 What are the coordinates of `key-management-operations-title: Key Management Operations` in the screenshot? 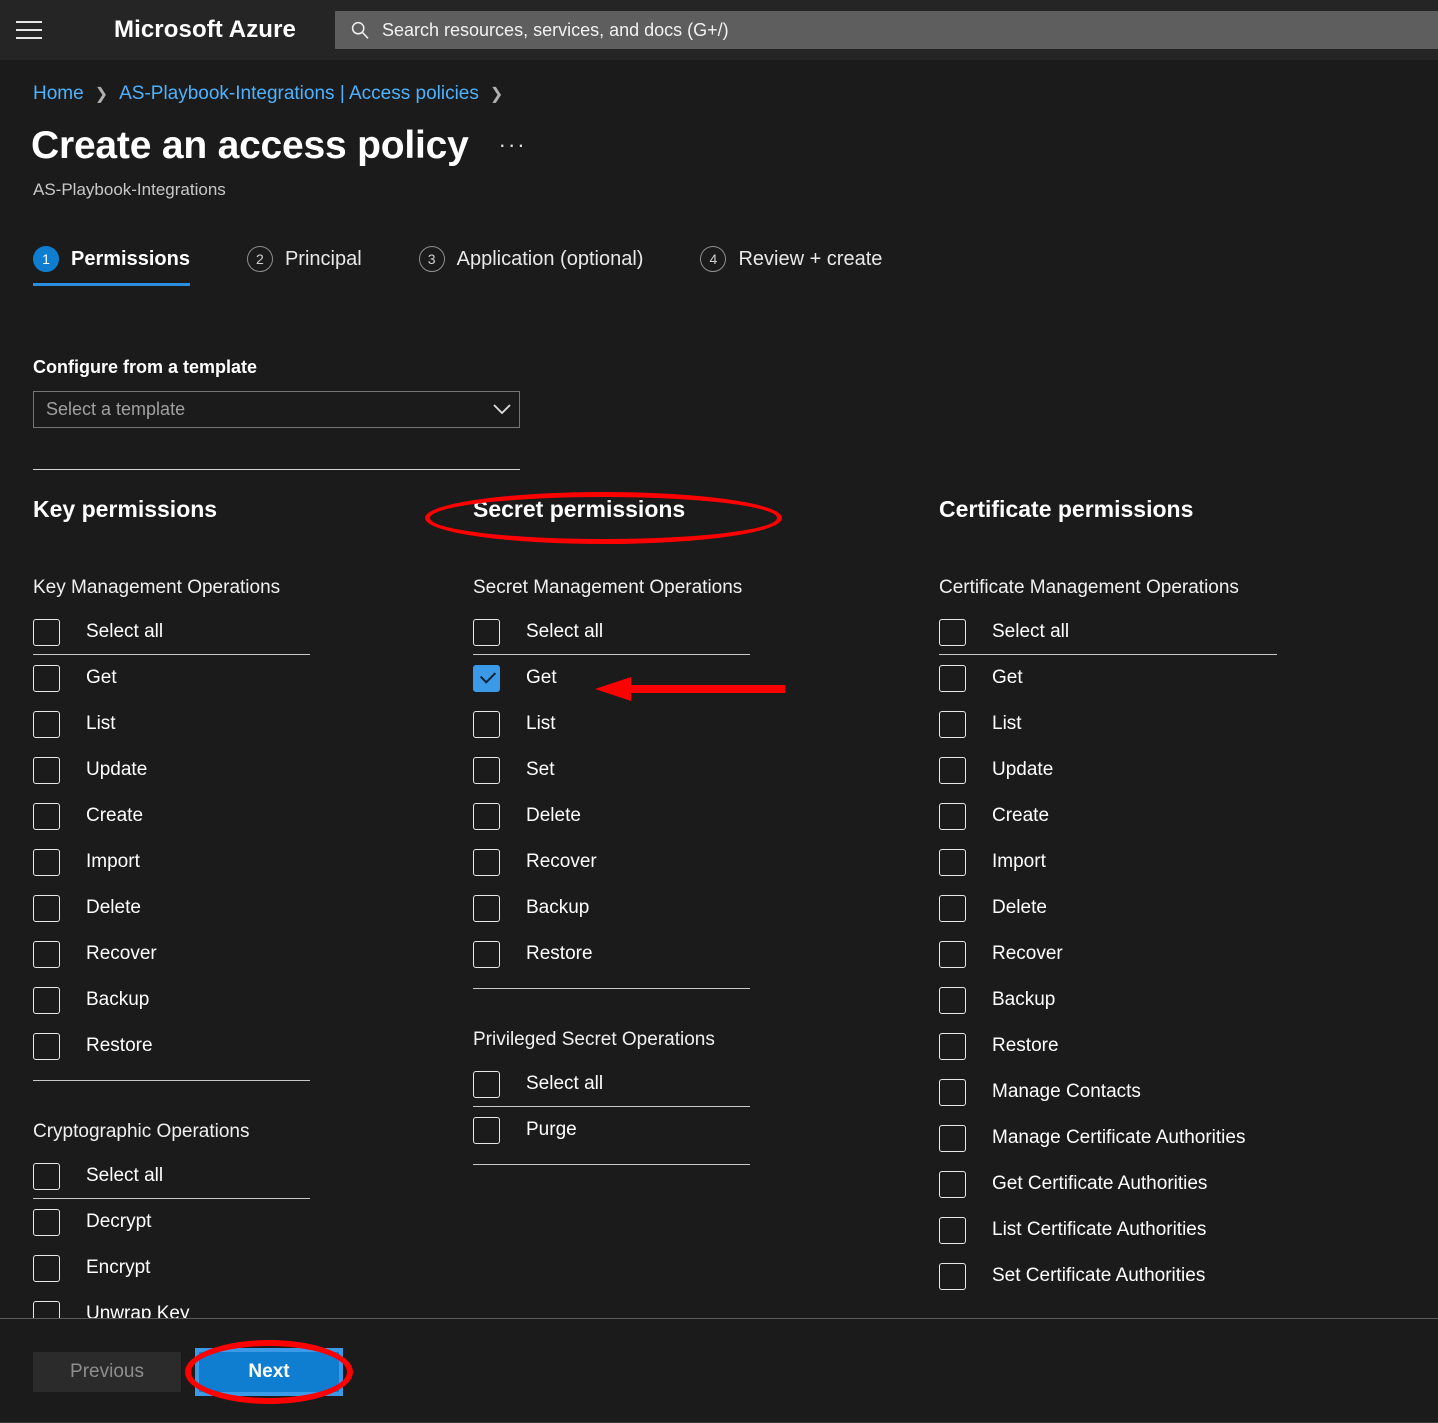 It's located at (157, 587).